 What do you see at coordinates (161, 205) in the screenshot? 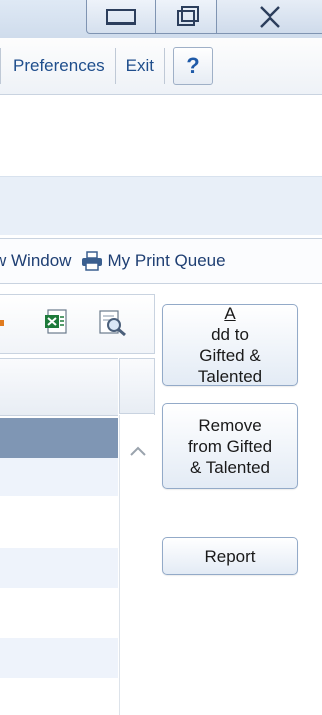
I see `header-band` at bounding box center [161, 205].